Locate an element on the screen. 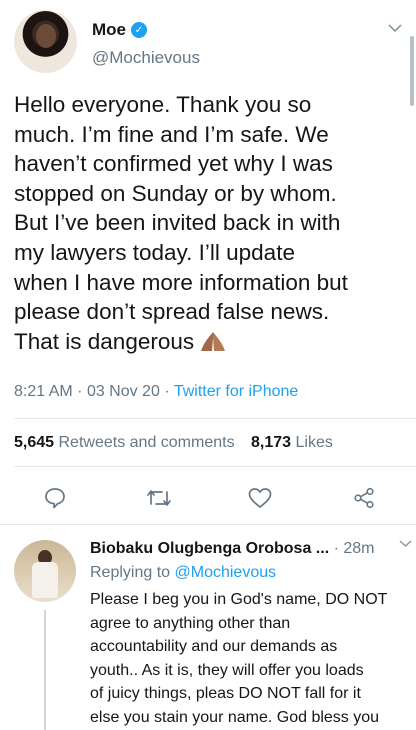 This screenshot has width=416, height=730. author-display-name: Moe is located at coordinates (109, 30).